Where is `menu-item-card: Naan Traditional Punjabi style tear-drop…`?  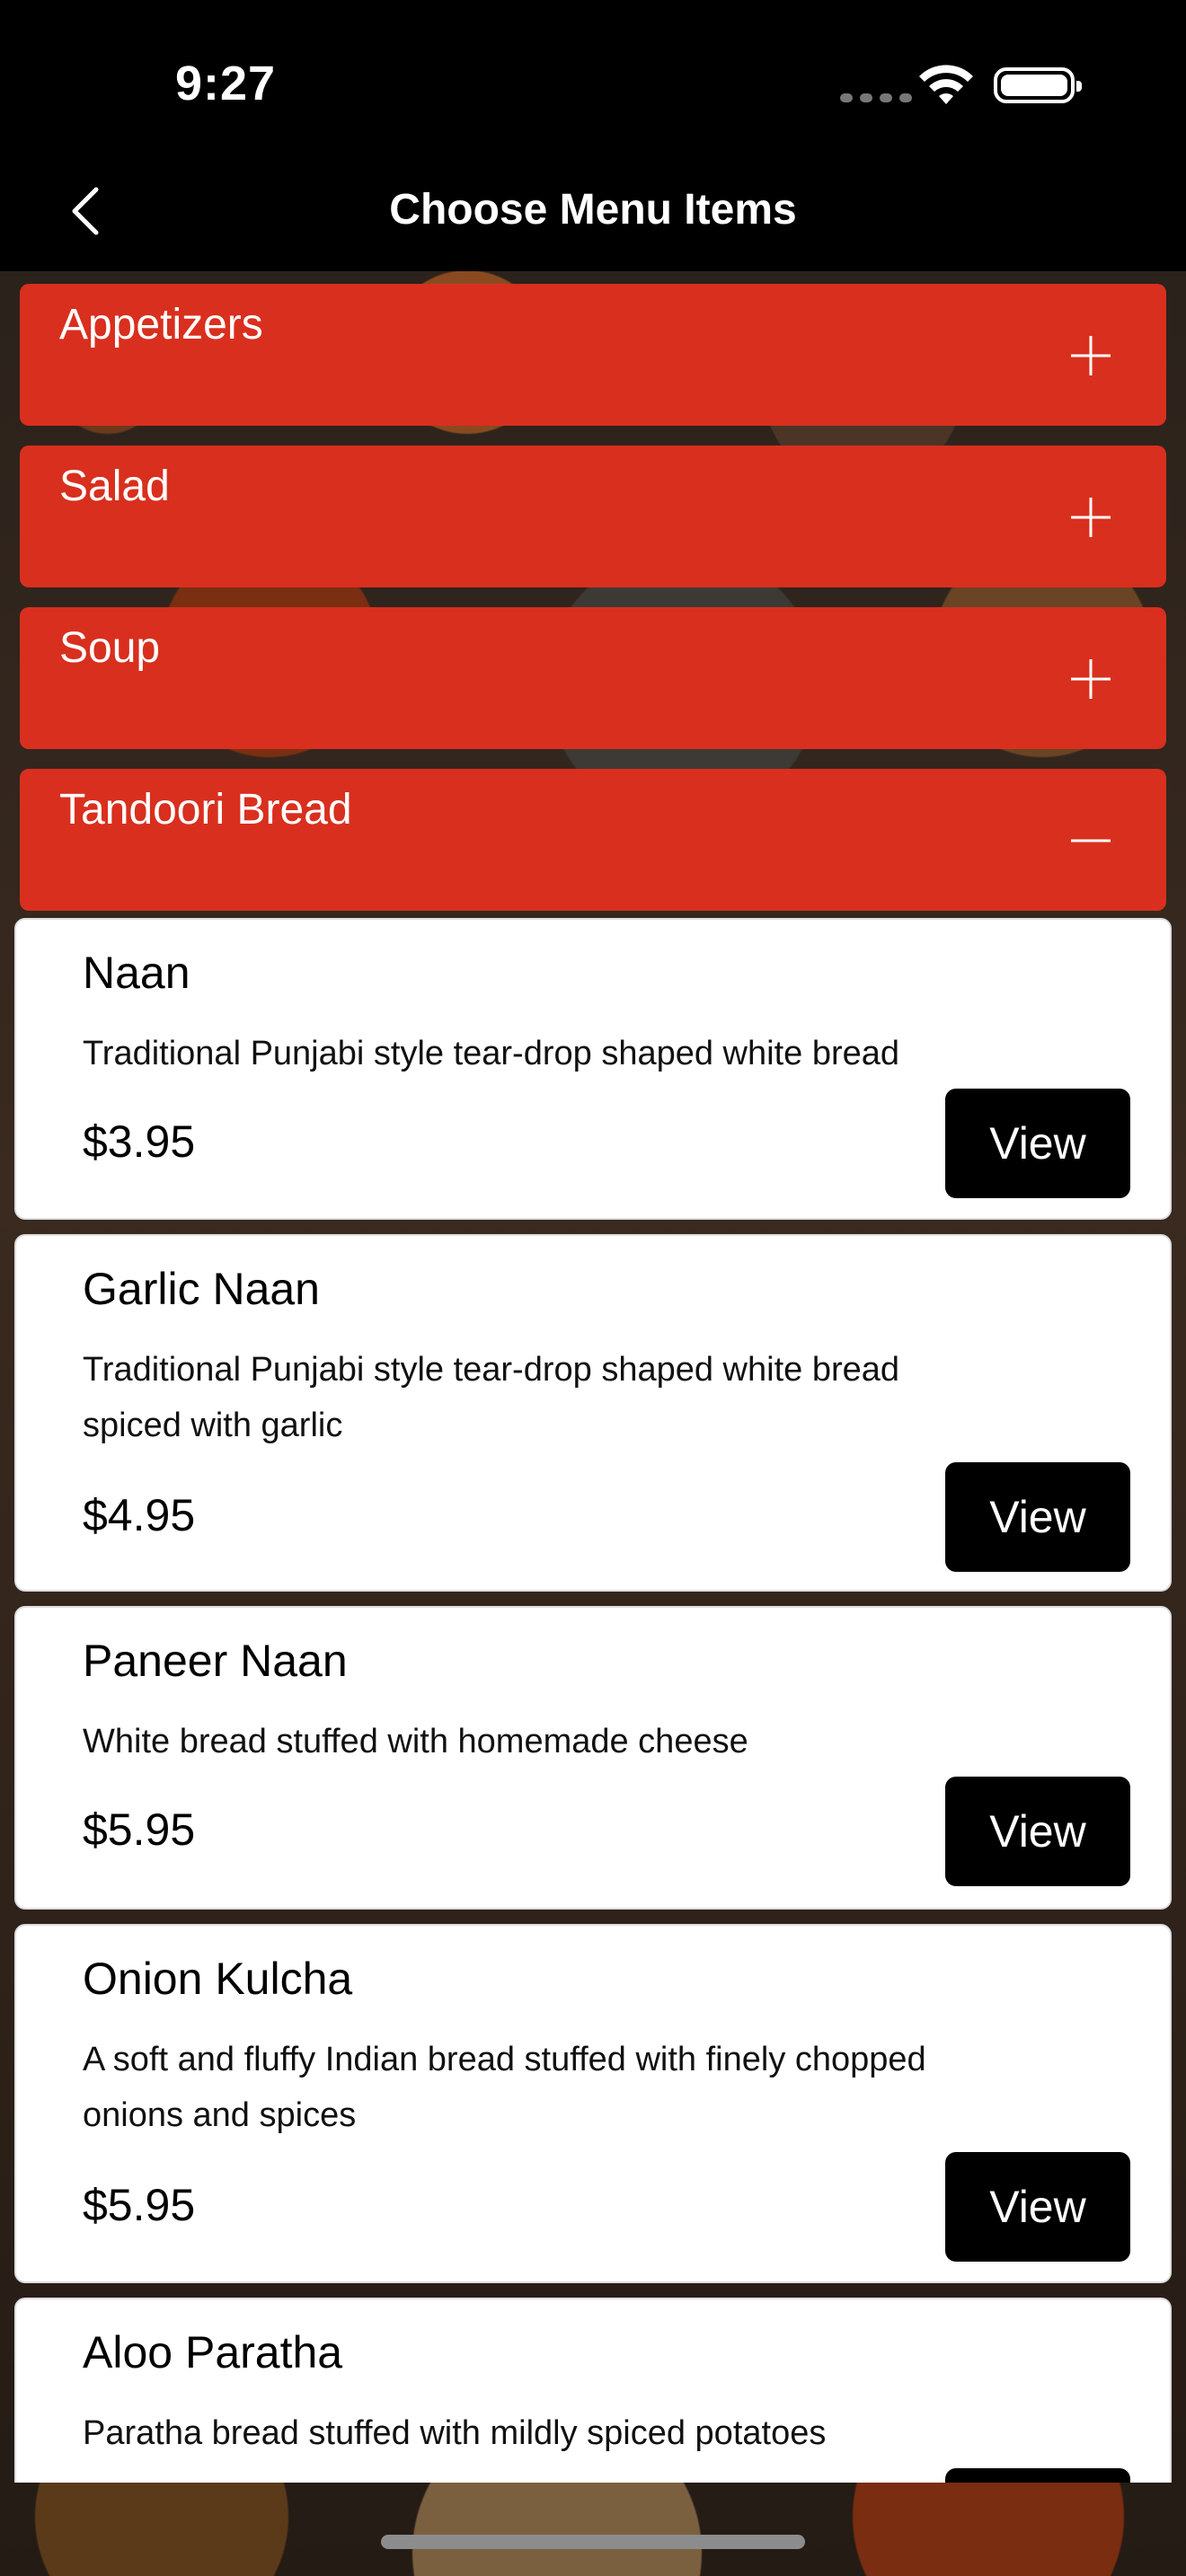
menu-item-card: Naan Traditional Punjabi style tear-drop… is located at coordinates (593, 1069).